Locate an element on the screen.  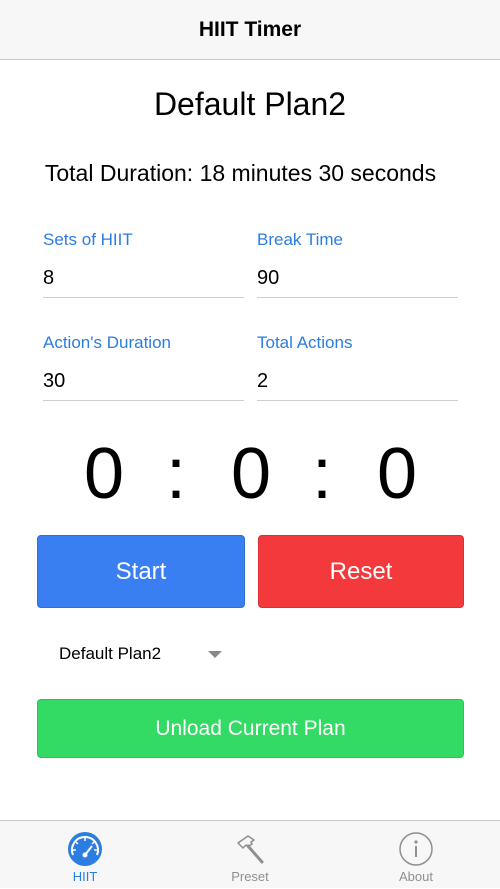
plan-select-value: Default Plan2 is located at coordinates (110, 653).